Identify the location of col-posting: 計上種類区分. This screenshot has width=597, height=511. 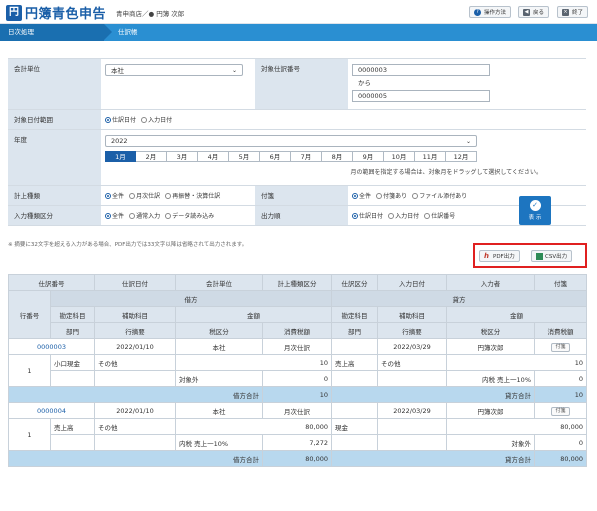
(297, 282).